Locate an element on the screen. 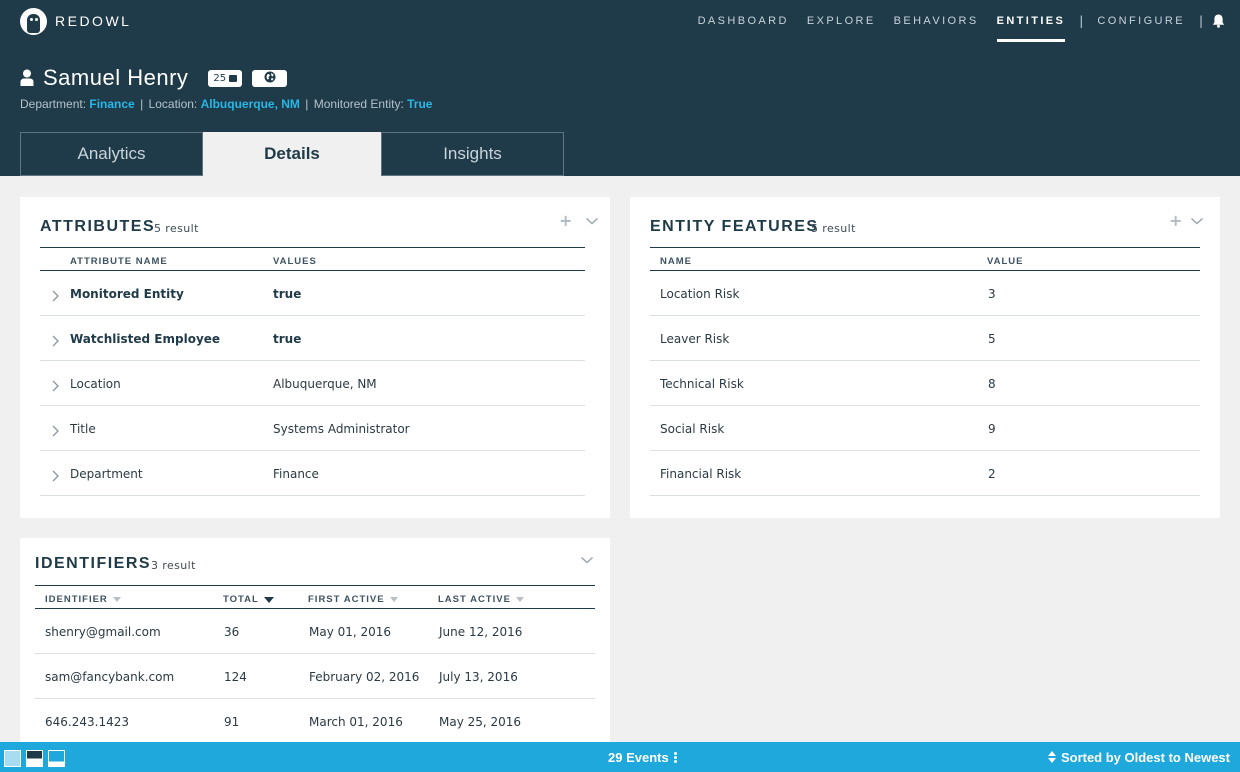 The height and width of the screenshot is (772, 1240). table-row: Monitored Entity true is located at coordinates (312, 293).